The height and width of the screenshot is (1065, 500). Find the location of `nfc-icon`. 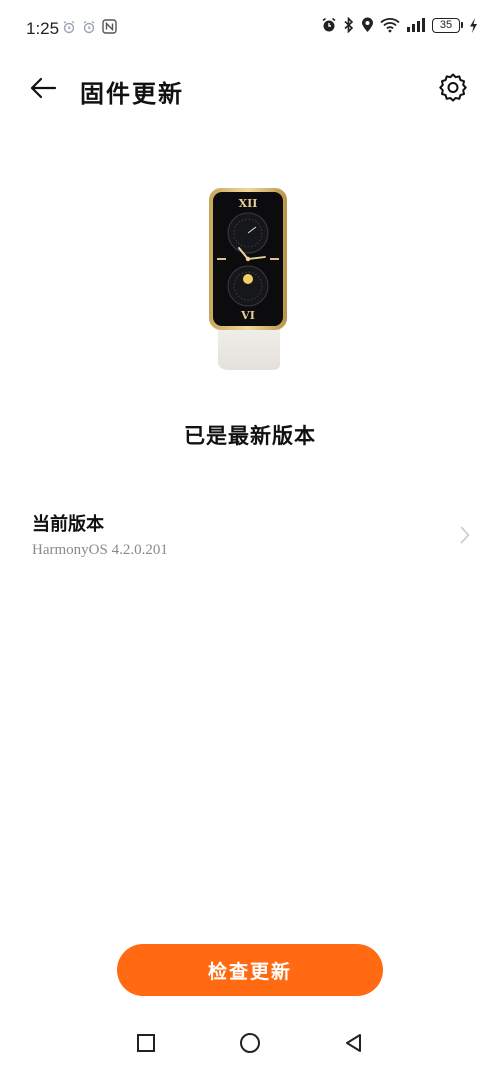

nfc-icon is located at coordinates (109, 26).